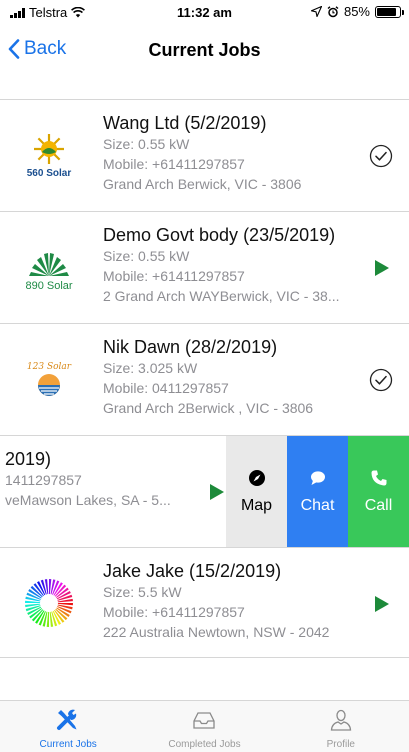 The height and width of the screenshot is (752, 409). What do you see at coordinates (333, 11) in the screenshot?
I see `alarm-icon` at bounding box center [333, 11].